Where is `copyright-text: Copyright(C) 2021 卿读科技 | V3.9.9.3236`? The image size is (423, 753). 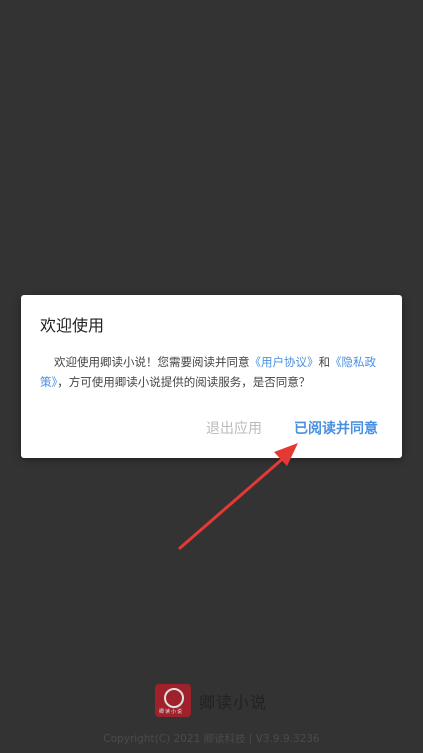
copyright-text: Copyright(C) 2021 卿读科技 | V3.9.9.3236 is located at coordinates (211, 739).